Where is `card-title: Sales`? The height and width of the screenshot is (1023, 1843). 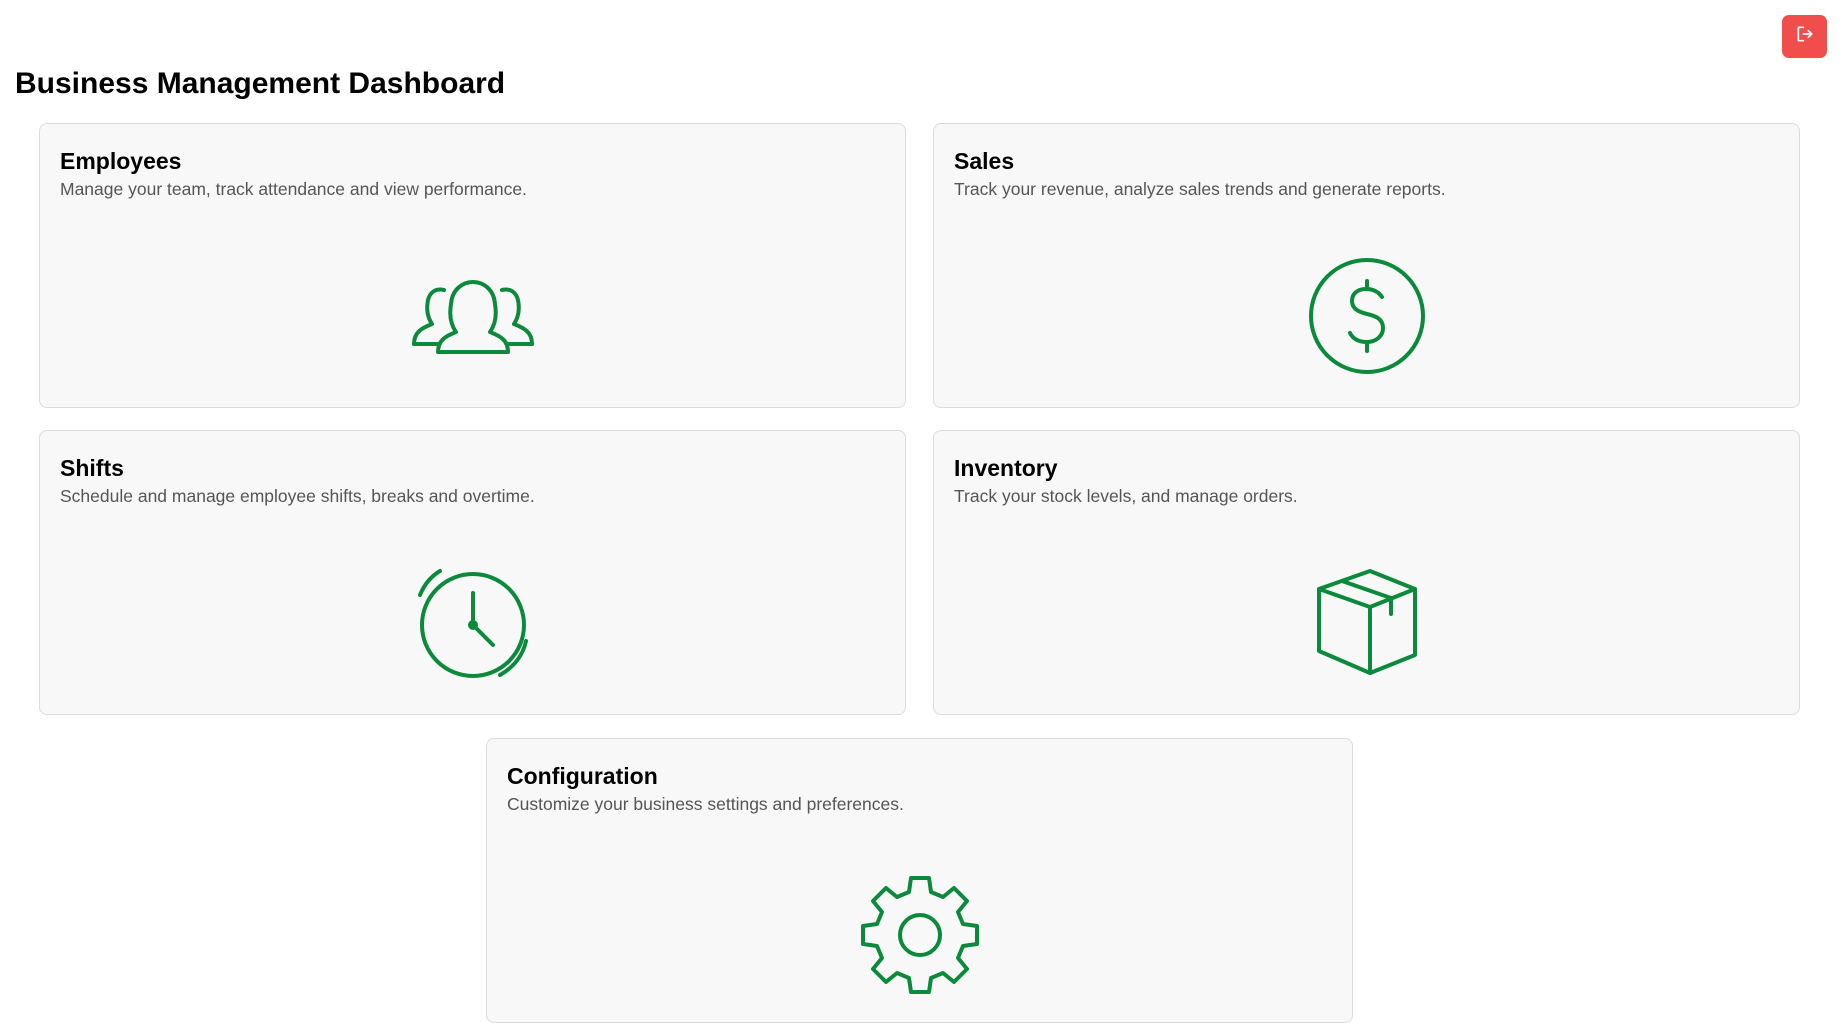
card-title: Sales is located at coordinates (984, 161).